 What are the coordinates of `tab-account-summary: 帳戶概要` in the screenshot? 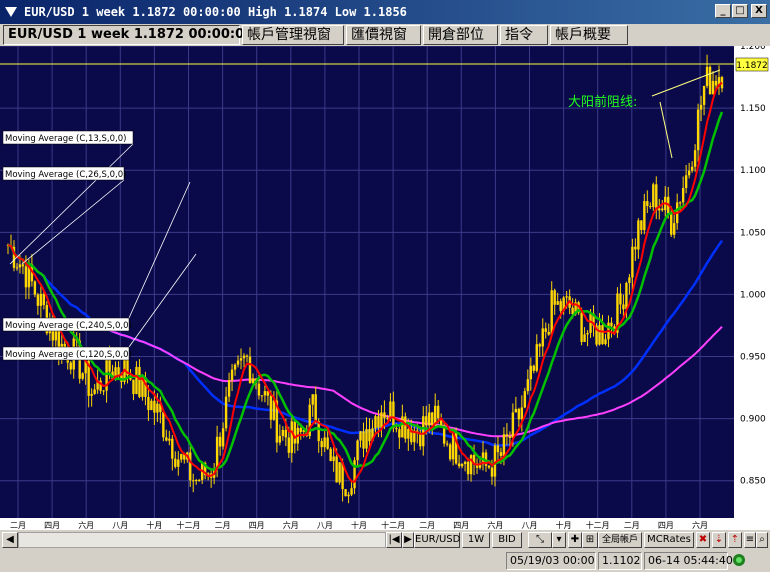 It's located at (589, 35).